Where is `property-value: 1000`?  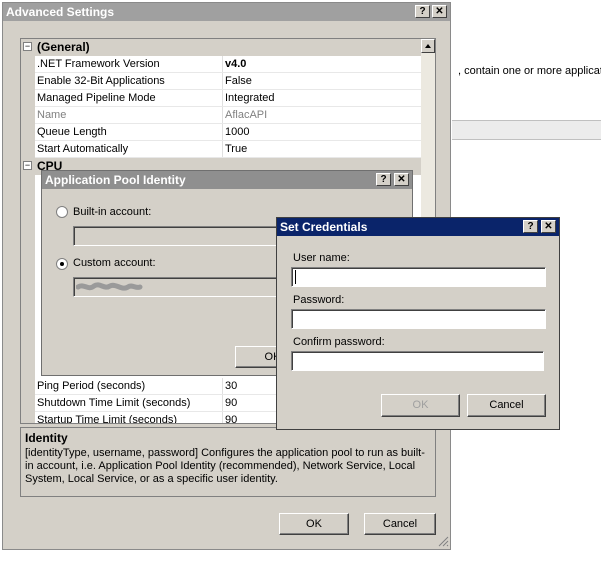
property-value: 1000 is located at coordinates (323, 132).